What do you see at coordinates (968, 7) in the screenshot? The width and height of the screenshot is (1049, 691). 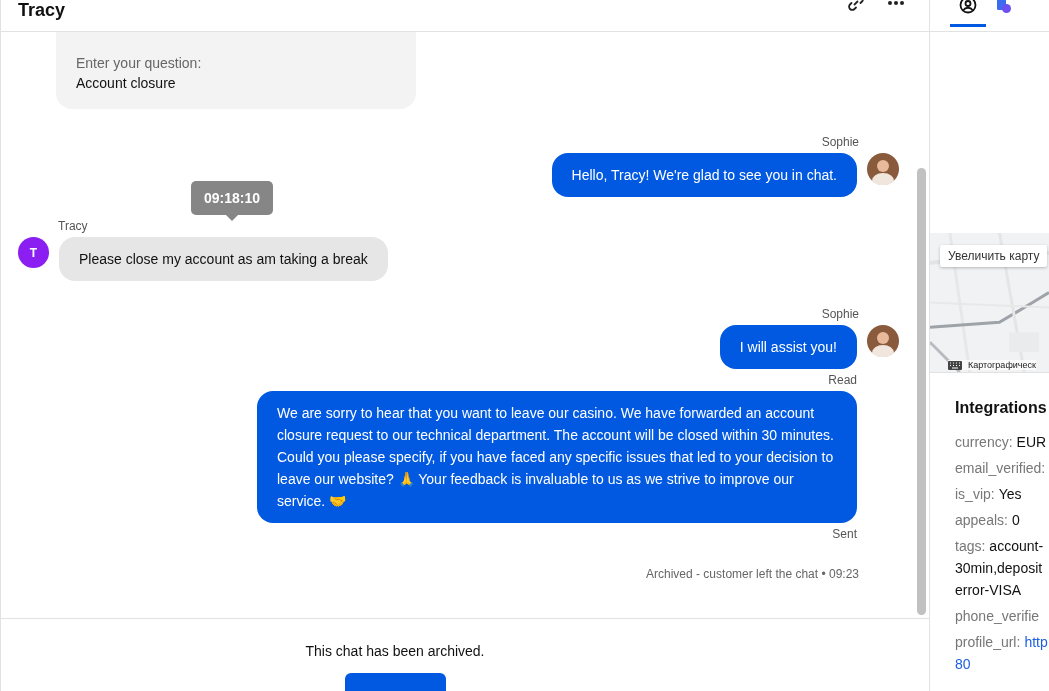 I see `user-icon` at bounding box center [968, 7].